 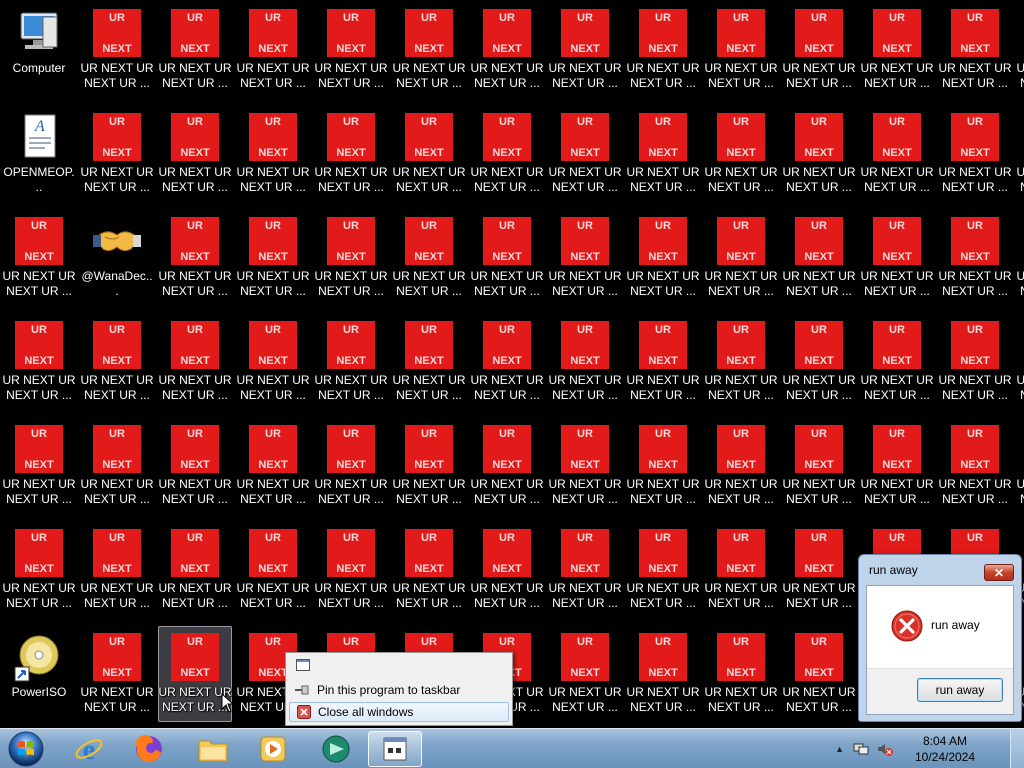 What do you see at coordinates (399, 690) in the screenshot?
I see `pin-to-taskbar-item: Pin this program to taskbar` at bounding box center [399, 690].